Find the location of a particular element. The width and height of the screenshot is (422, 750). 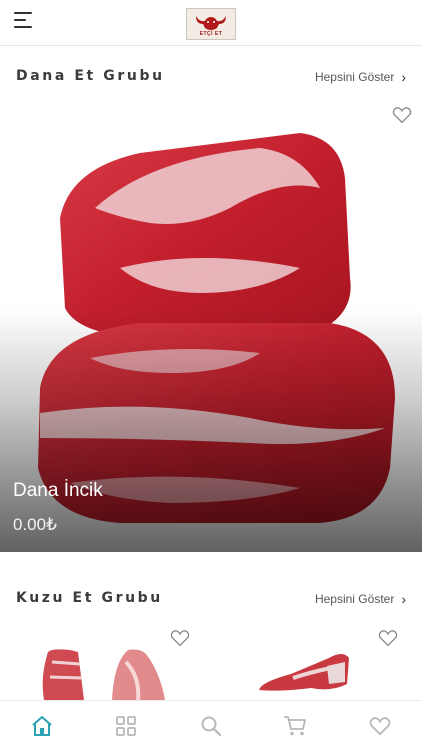

search-icon is located at coordinates (211, 726).